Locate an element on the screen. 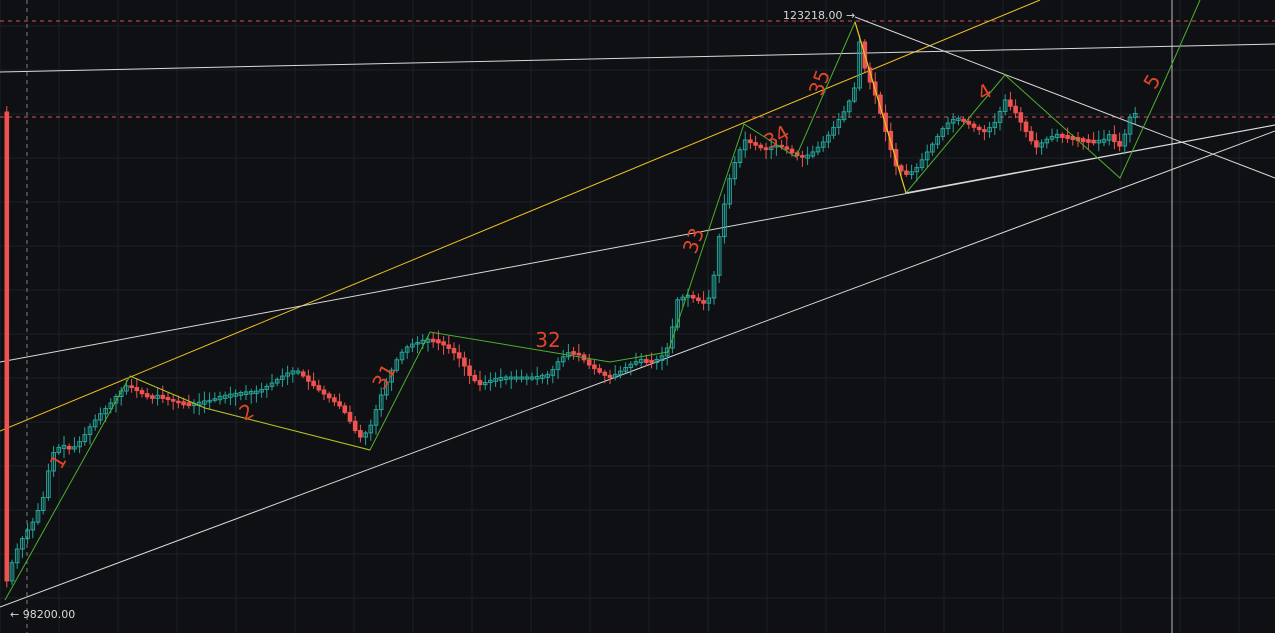  low-price-label: ← 98200.00 is located at coordinates (42, 614).